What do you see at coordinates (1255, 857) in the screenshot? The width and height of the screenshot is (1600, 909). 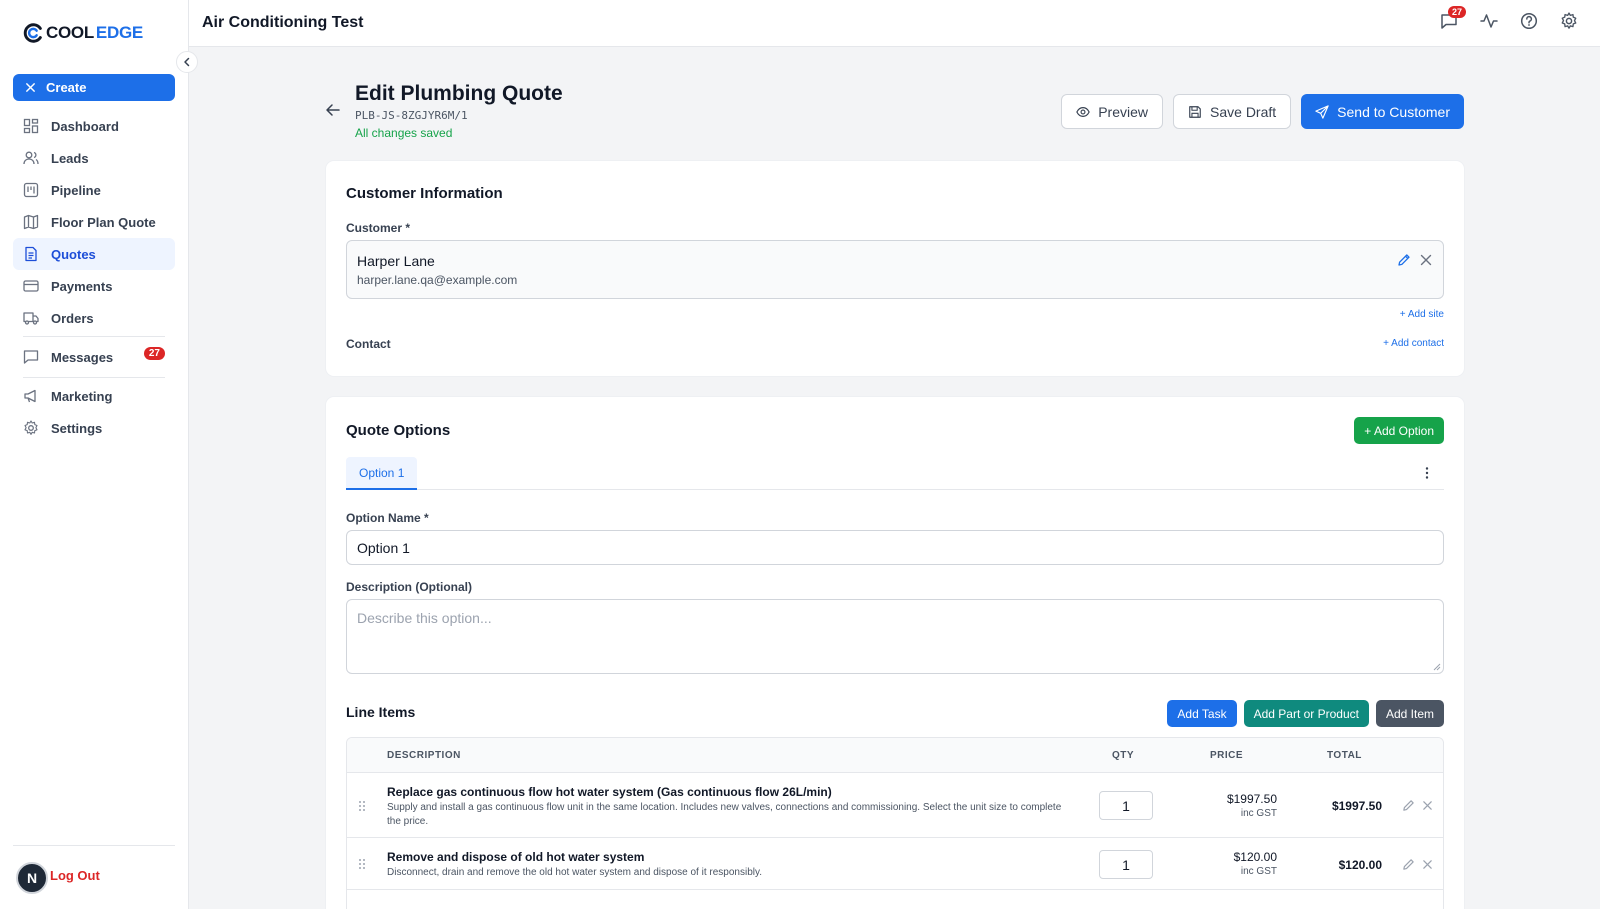 I see `line-item-price: $120.00` at bounding box center [1255, 857].